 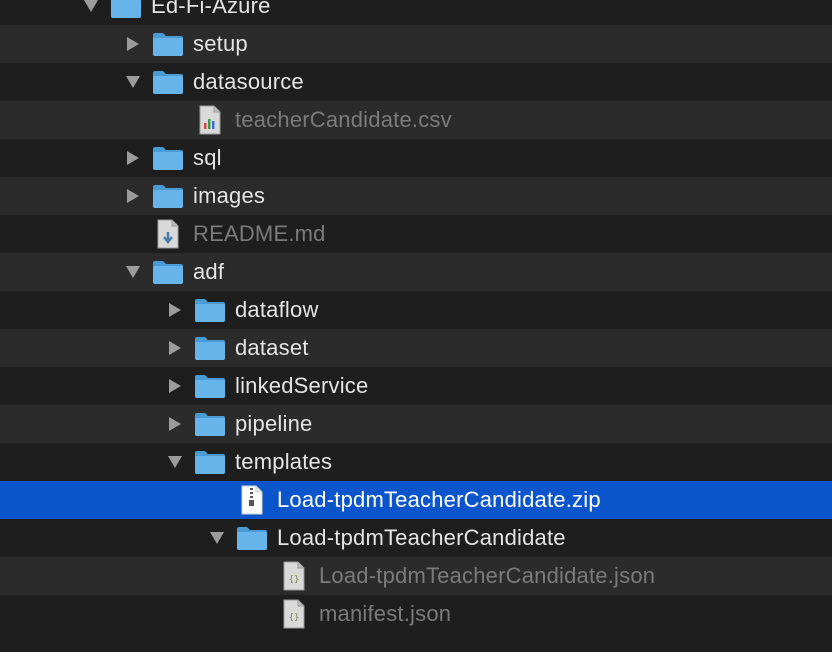 What do you see at coordinates (229, 195) in the screenshot?
I see `tree-item-label: images` at bounding box center [229, 195].